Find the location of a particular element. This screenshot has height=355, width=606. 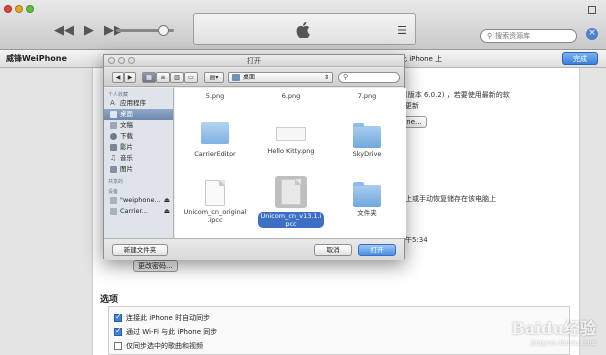

window-controls is located at coordinates (19, 9).